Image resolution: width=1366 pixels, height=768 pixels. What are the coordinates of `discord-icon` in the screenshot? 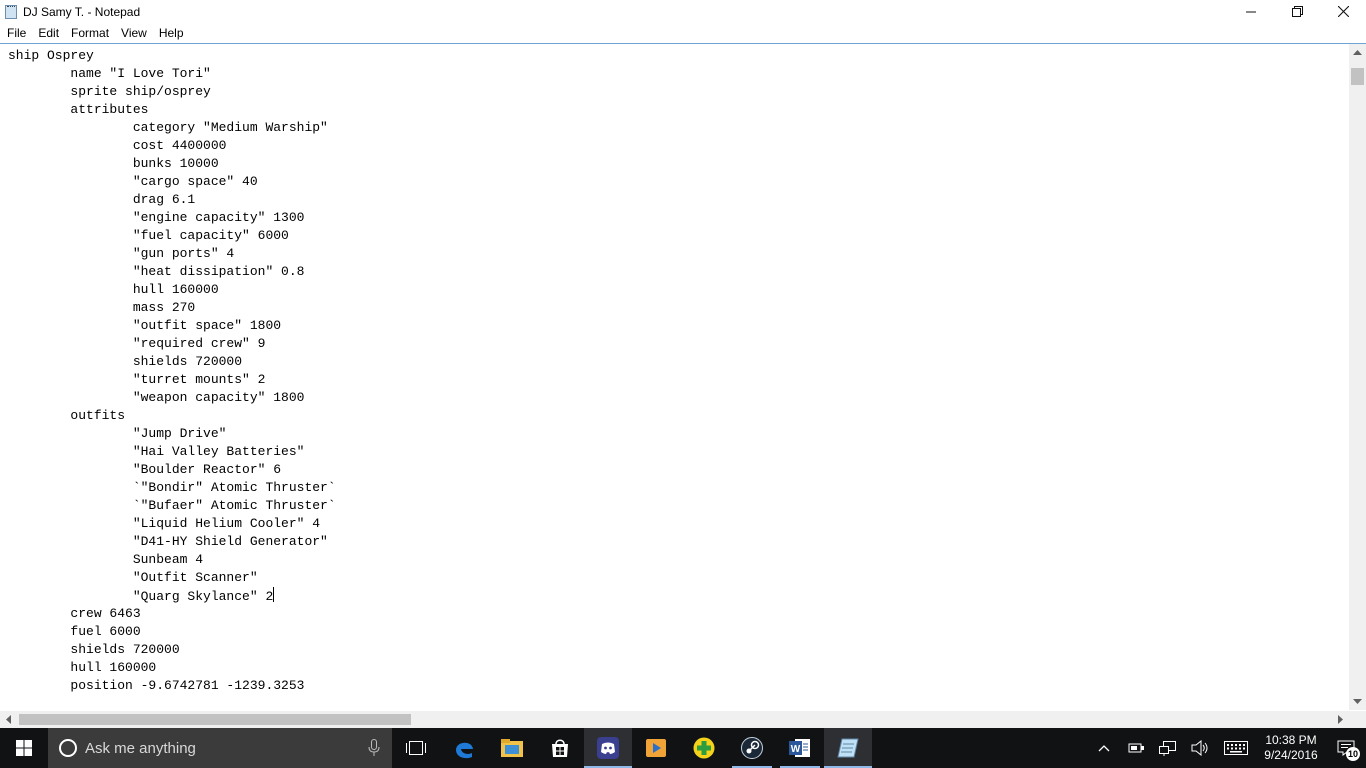 It's located at (608, 748).